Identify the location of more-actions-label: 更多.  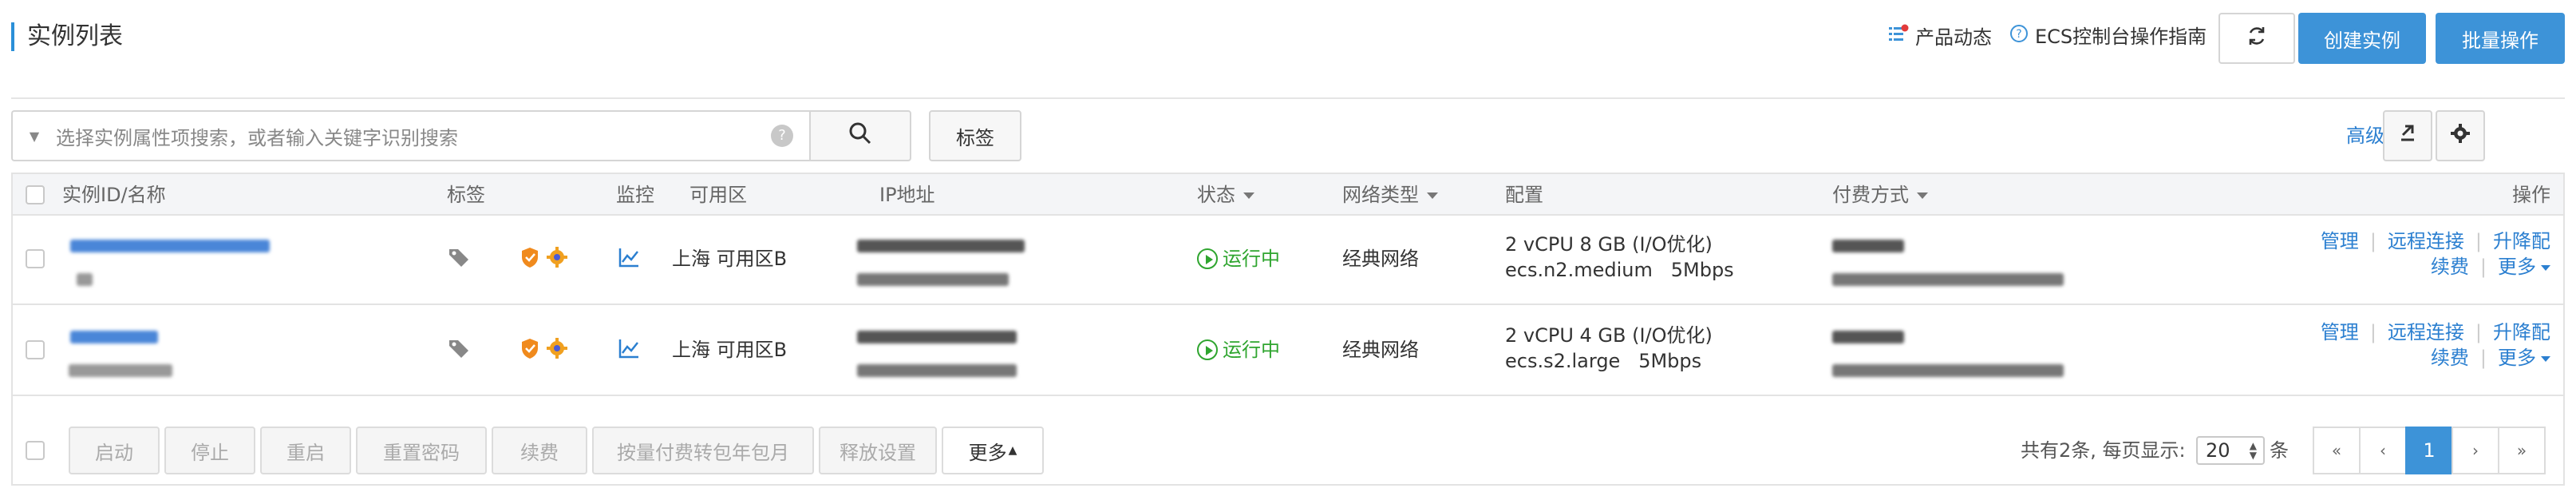
(987, 452).